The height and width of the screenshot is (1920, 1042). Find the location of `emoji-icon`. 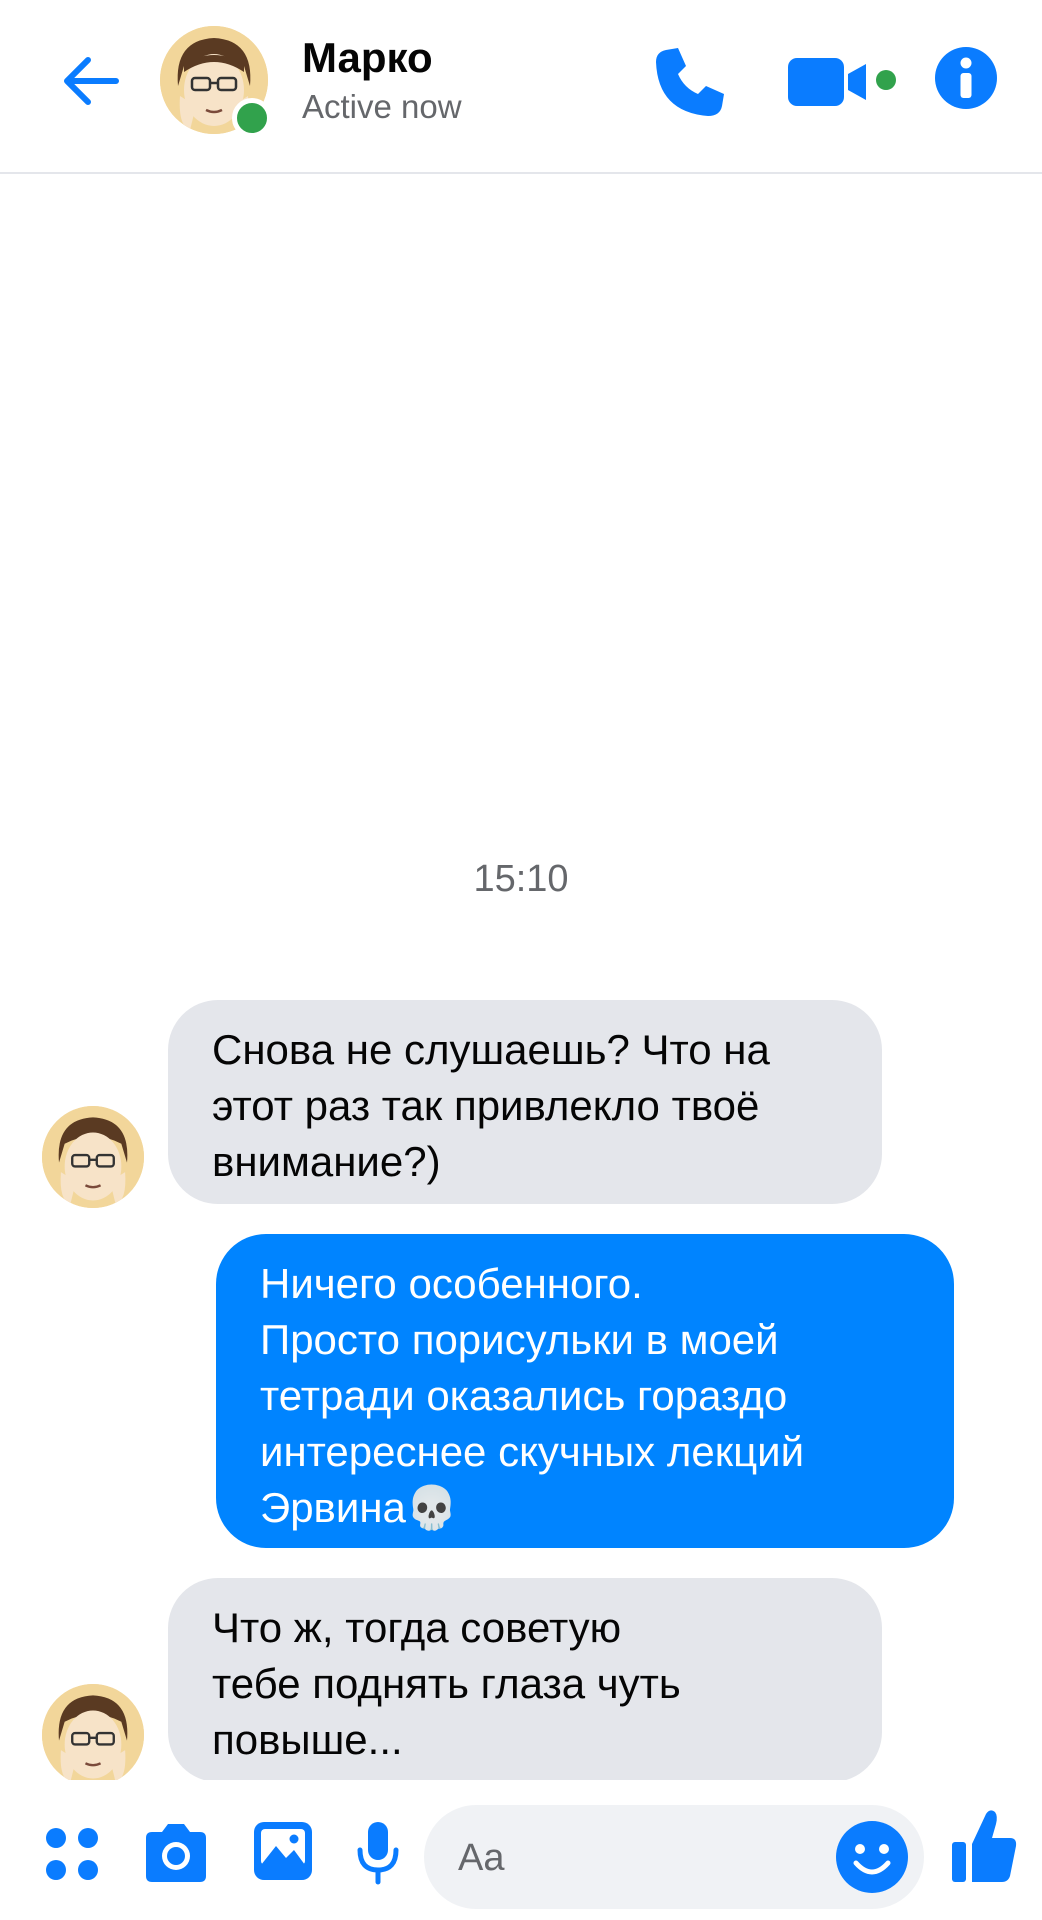

emoji-icon is located at coordinates (872, 1857).